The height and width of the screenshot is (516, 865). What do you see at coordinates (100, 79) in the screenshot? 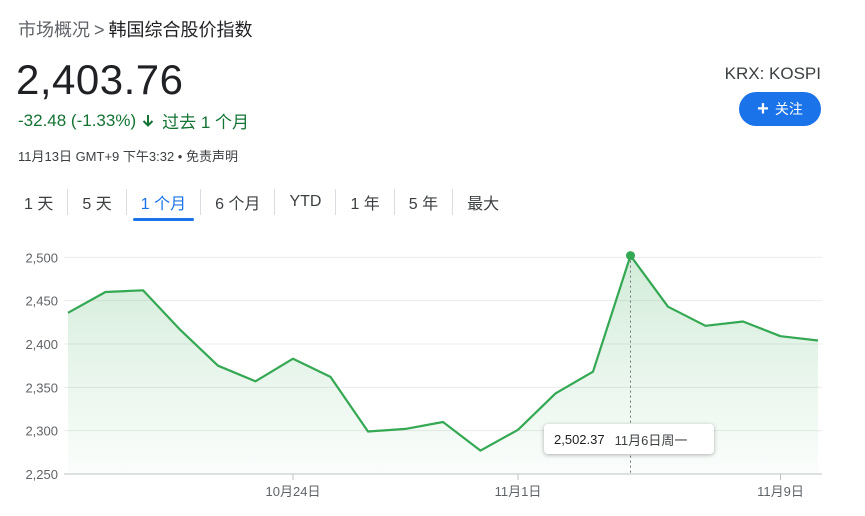
I see `index-price: 2,403.76` at bounding box center [100, 79].